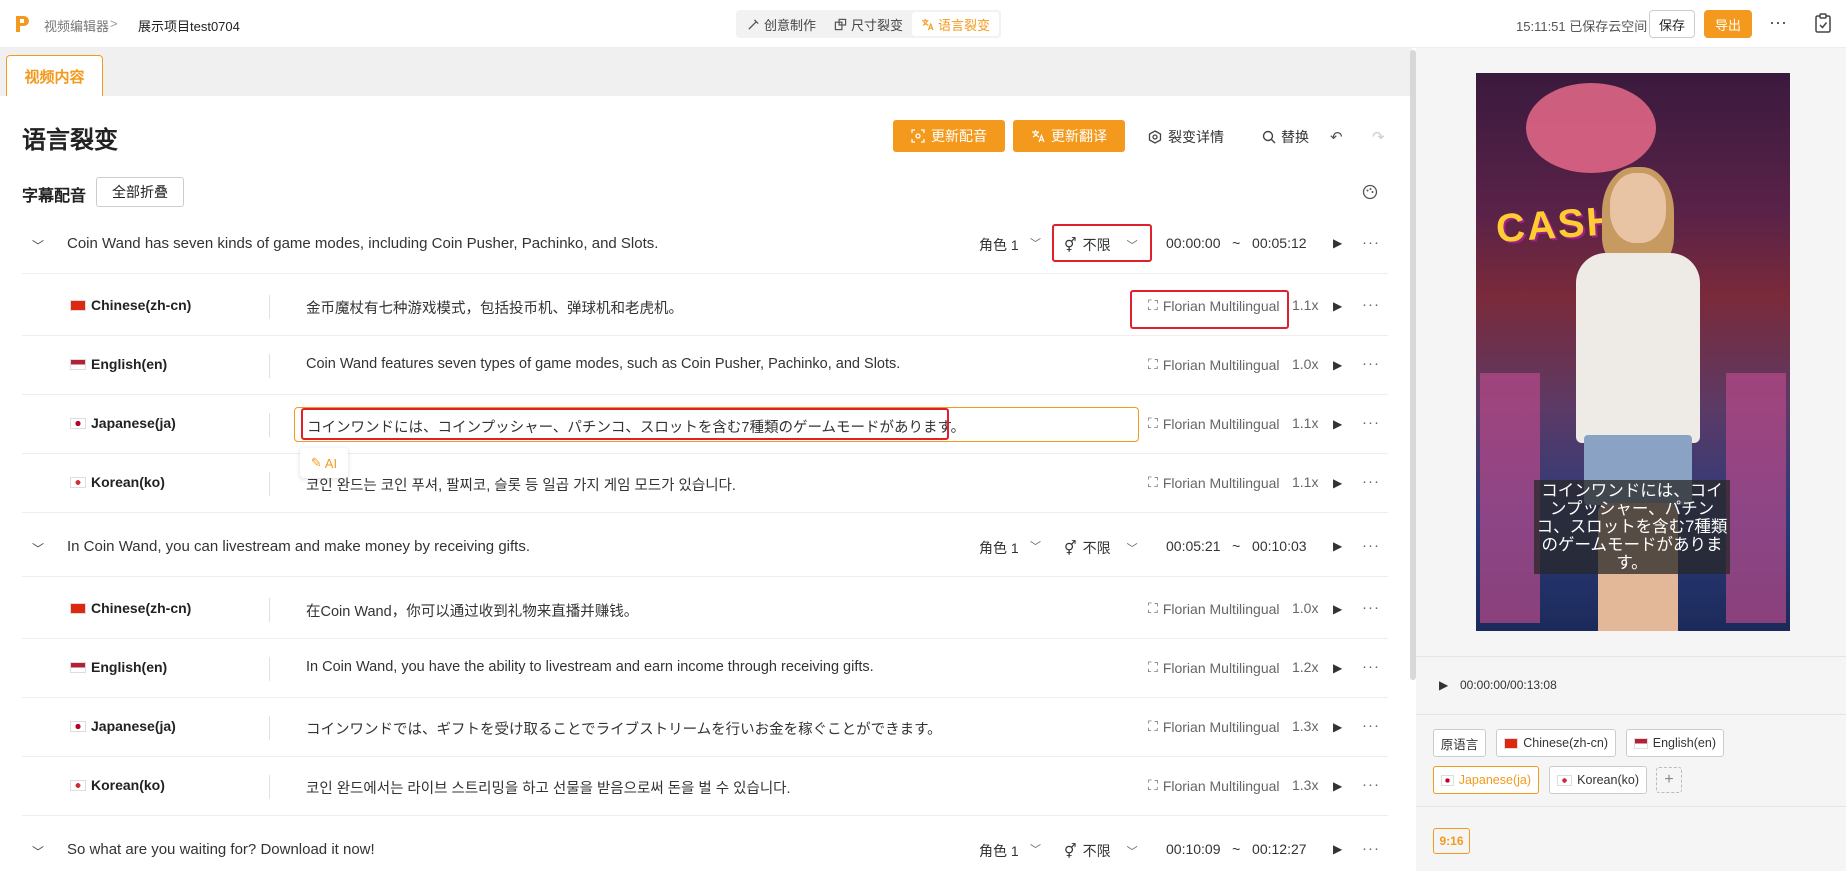 This screenshot has height=880, width=1846. Describe the element at coordinates (123, 423) in the screenshot. I see `lang-name: Japanese(ja)` at that location.